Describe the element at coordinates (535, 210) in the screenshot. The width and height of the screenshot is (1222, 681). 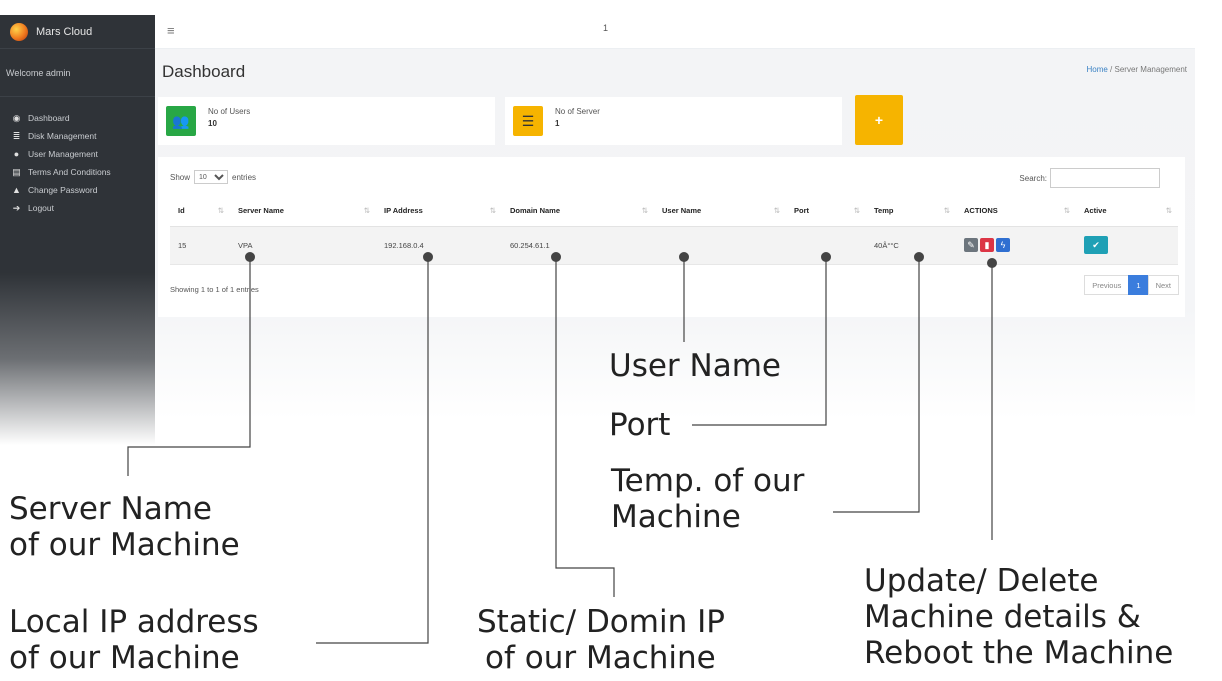
I see `column-label: Domain Name` at that location.